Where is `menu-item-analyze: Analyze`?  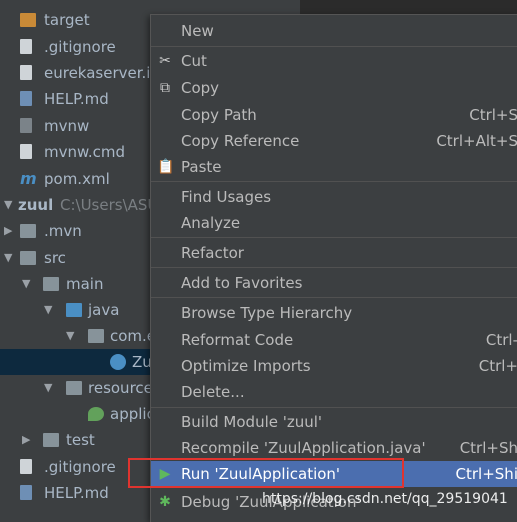
menu-item-analyze: Analyze is located at coordinates (334, 223).